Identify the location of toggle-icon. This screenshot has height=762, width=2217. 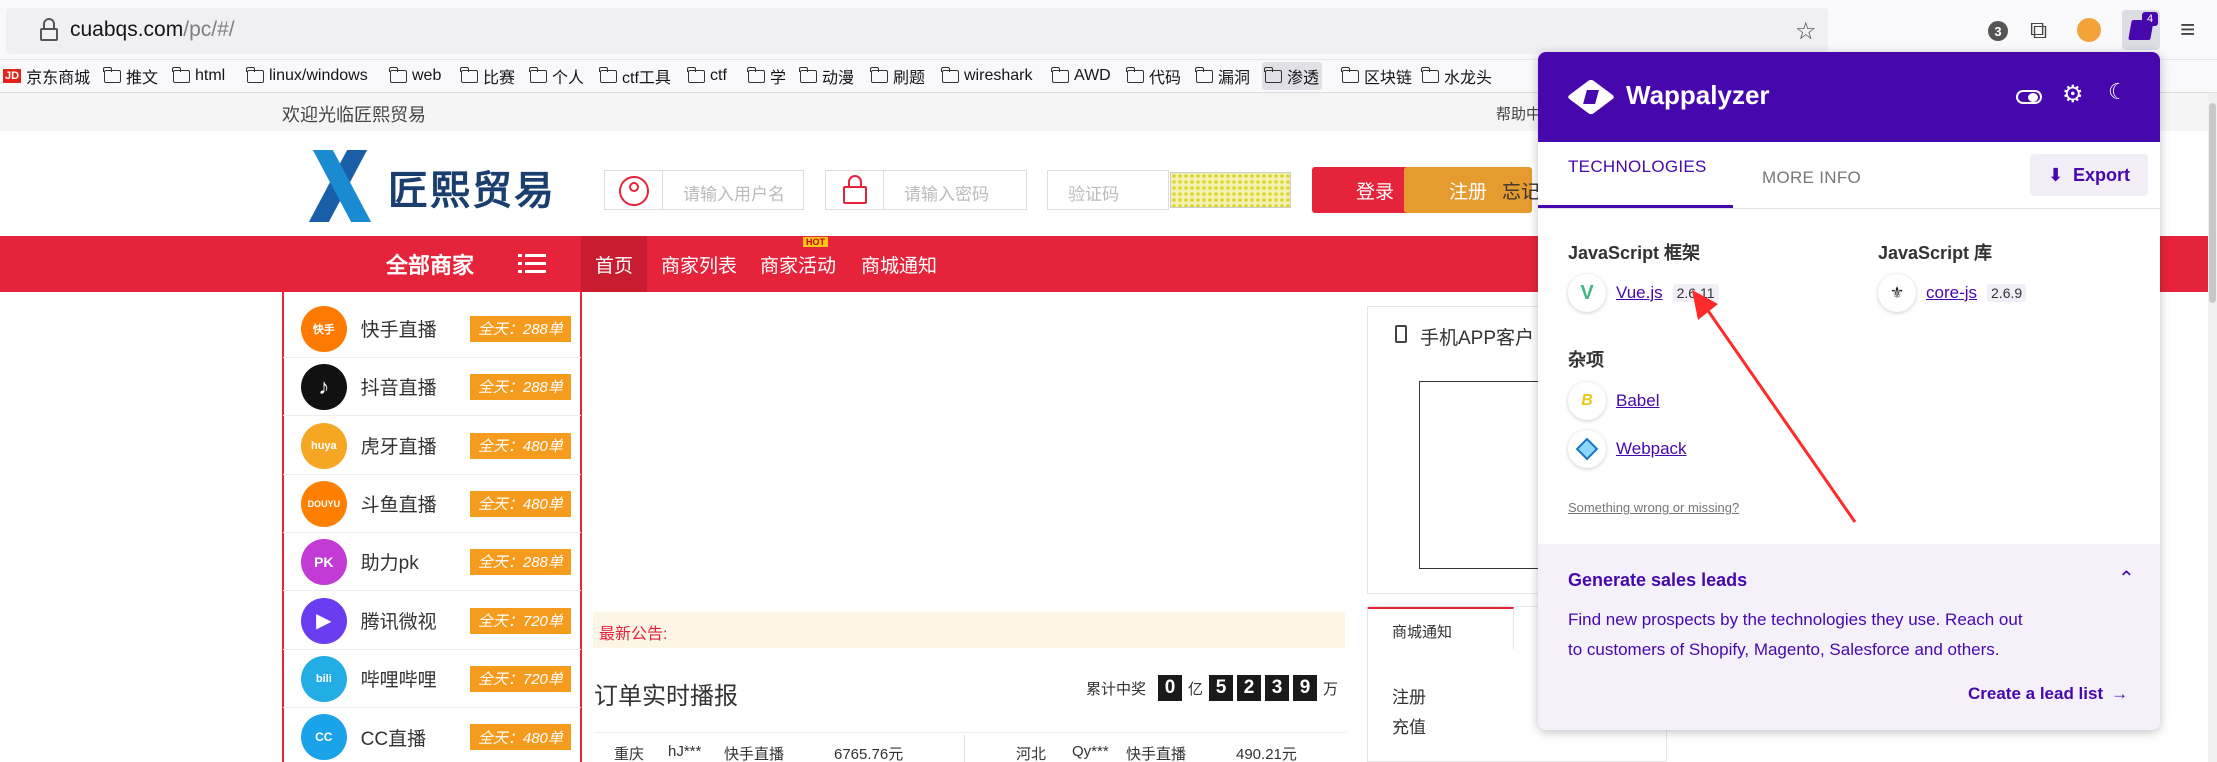
(2029, 97).